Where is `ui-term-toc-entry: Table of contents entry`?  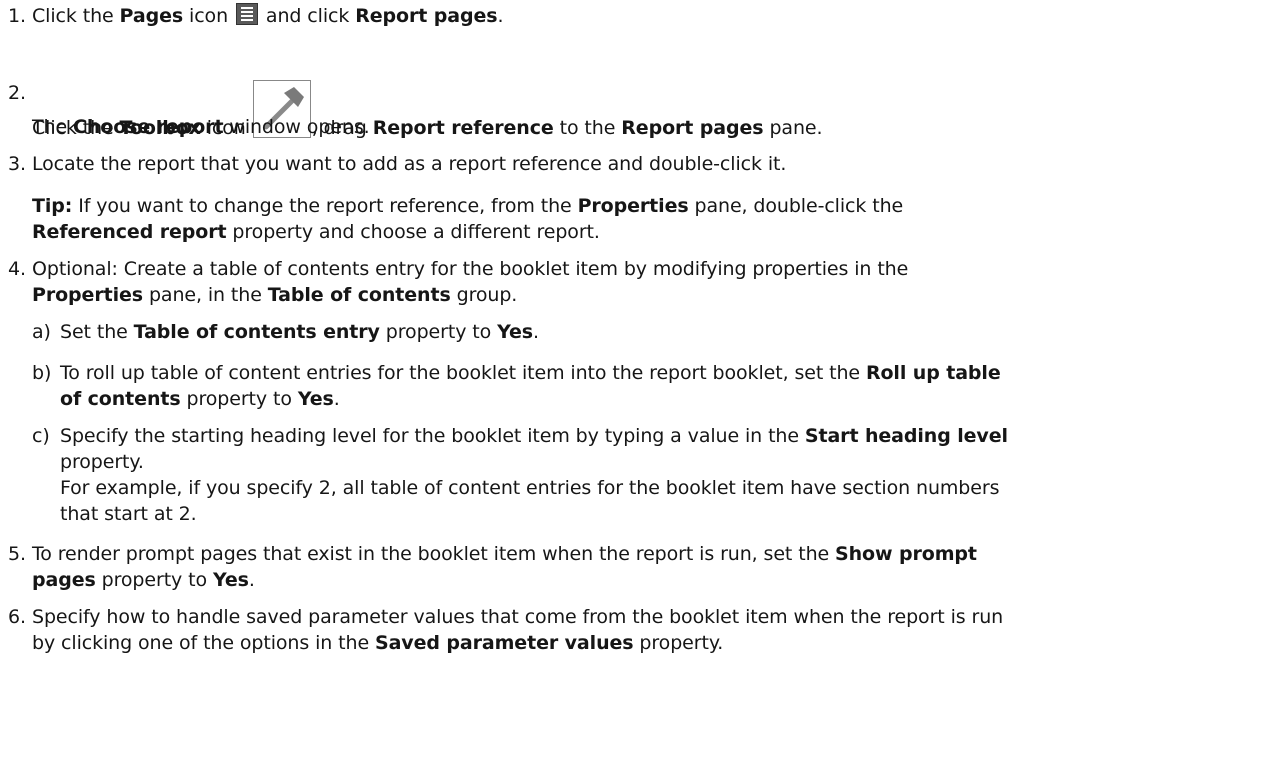 ui-term-toc-entry: Table of contents entry is located at coordinates (256, 332).